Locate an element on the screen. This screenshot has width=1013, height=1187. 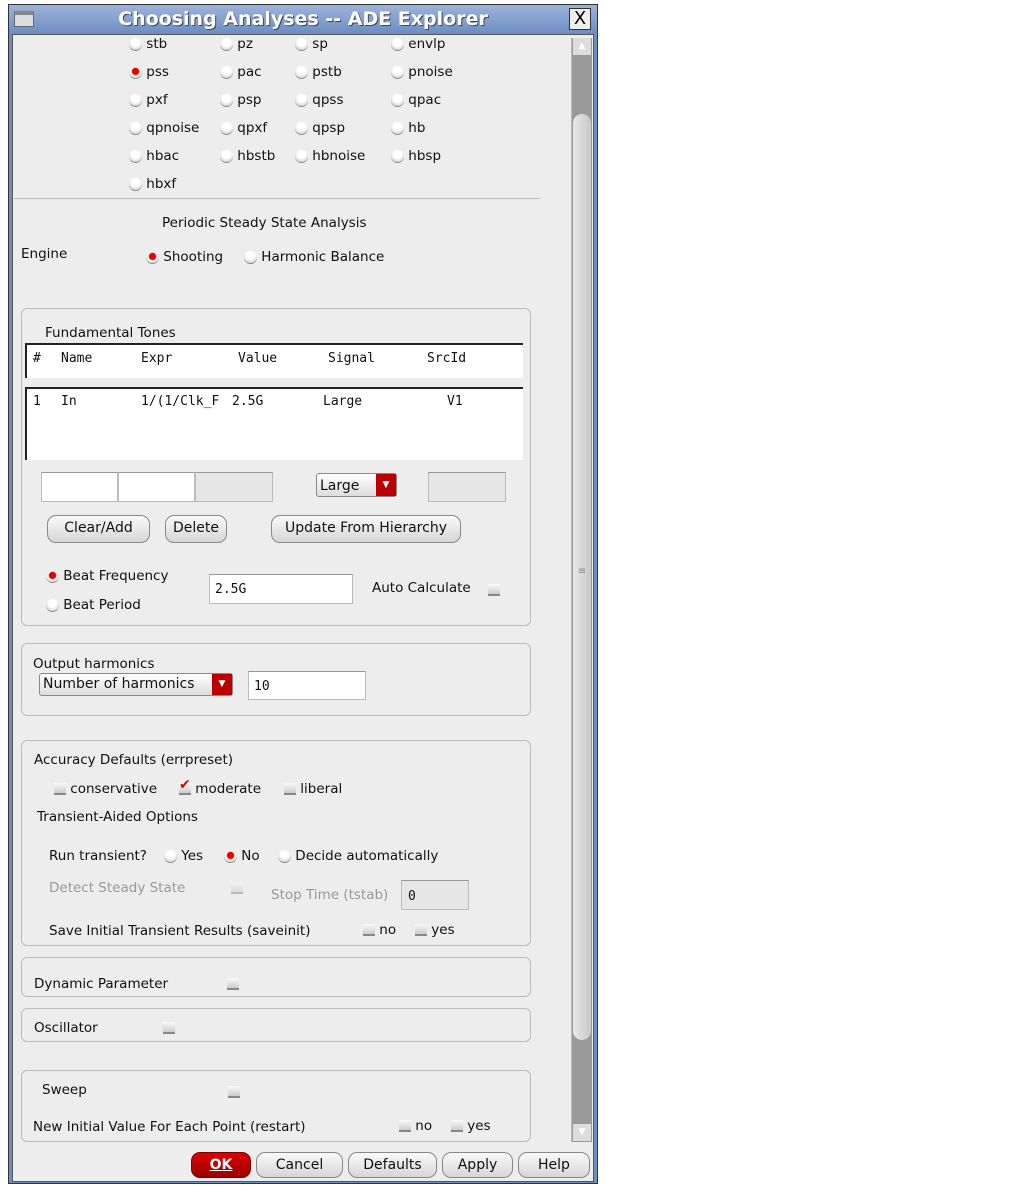
signal-select: Large ▼ is located at coordinates (356, 485).